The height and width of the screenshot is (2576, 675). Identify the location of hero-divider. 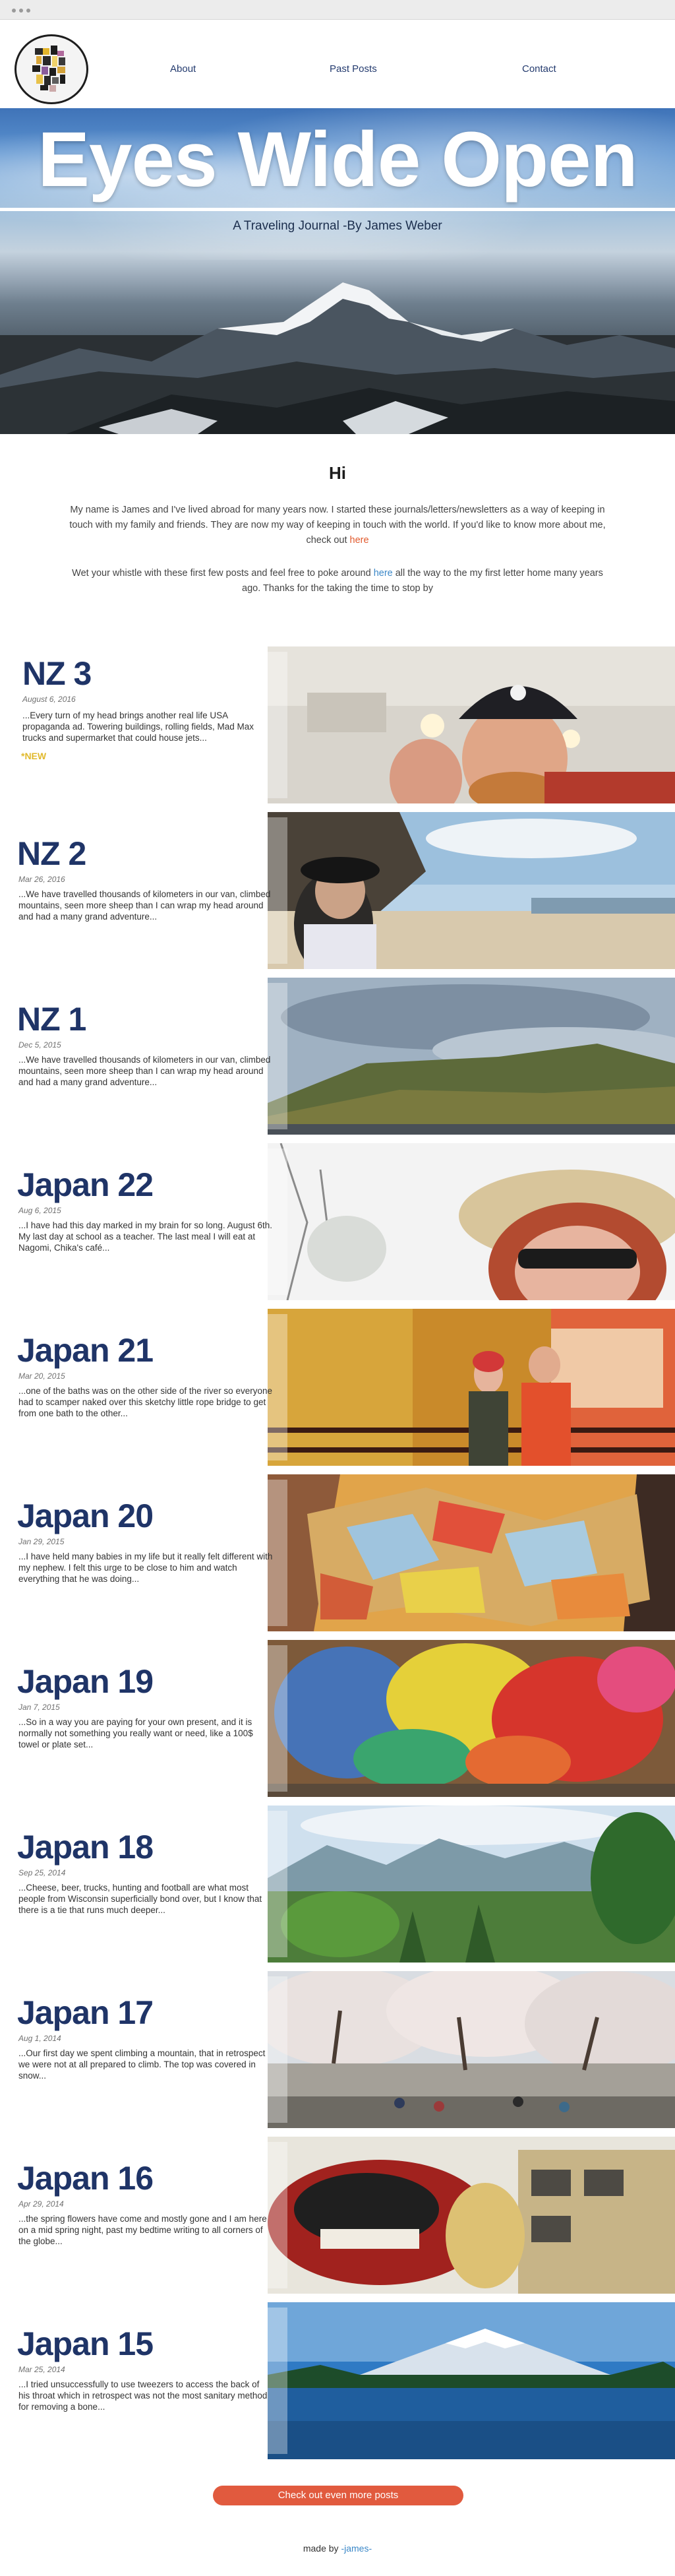
(337, 209).